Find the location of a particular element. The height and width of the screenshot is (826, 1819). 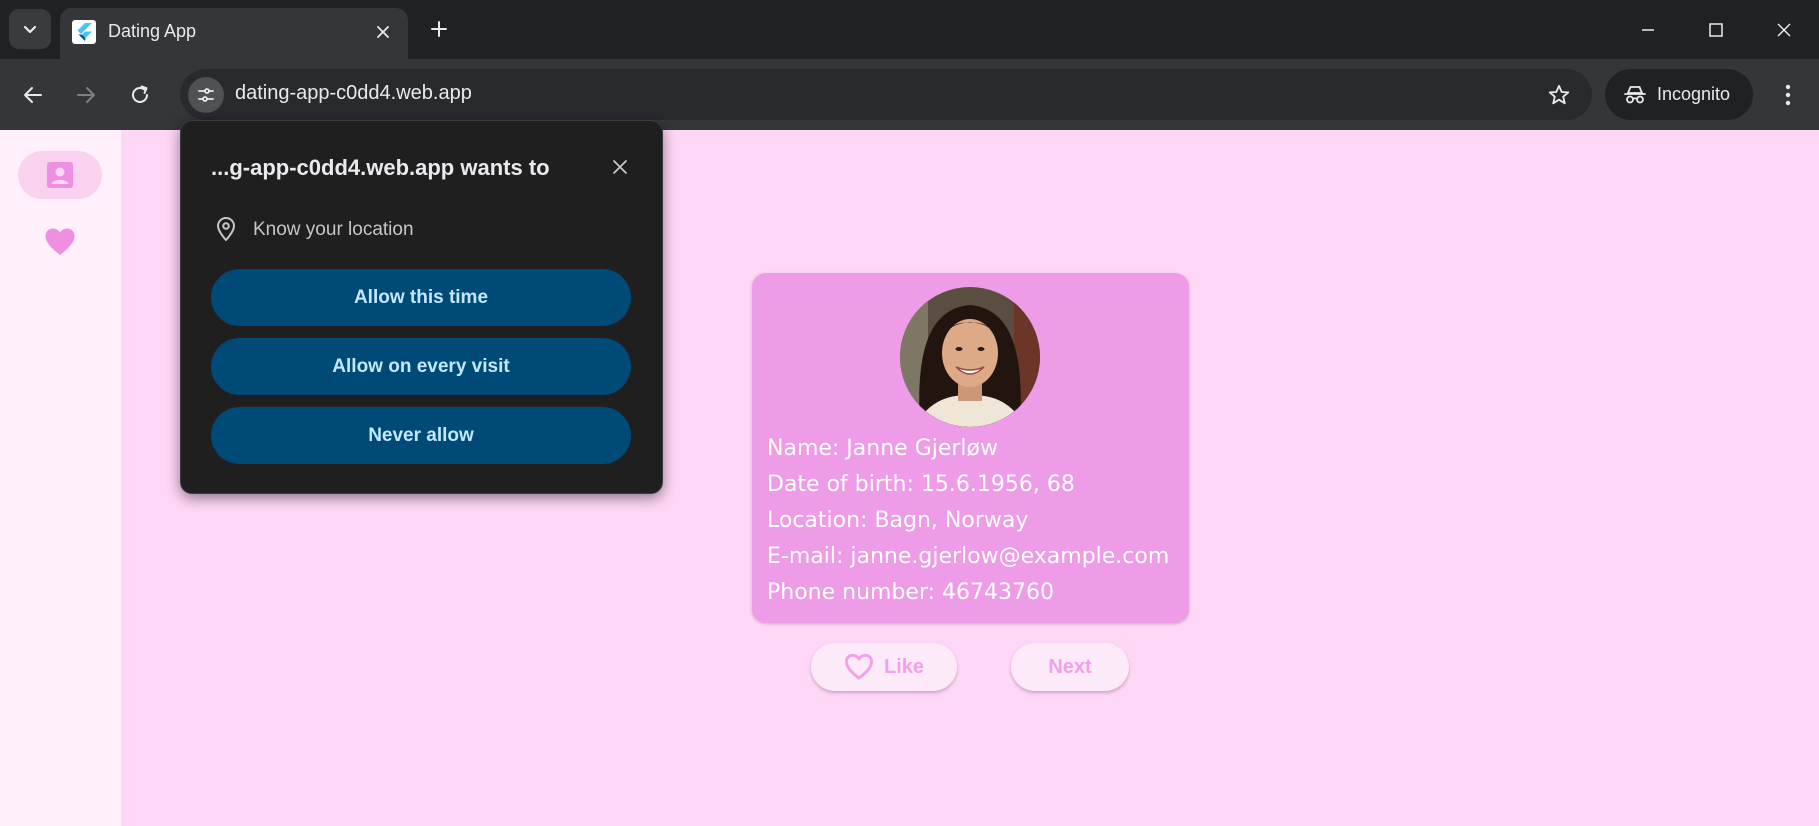

site-info-button is located at coordinates (206, 95).